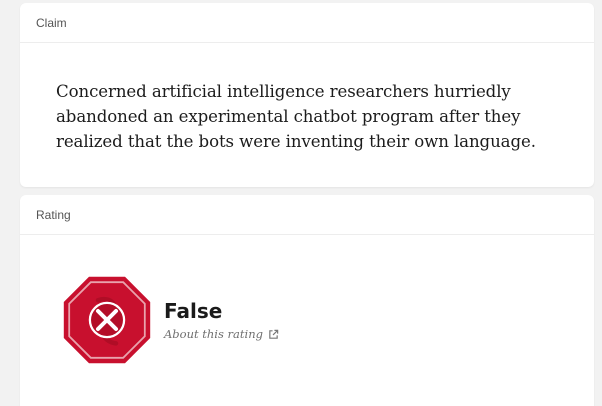 Image resolution: width=602 pixels, height=406 pixels. I want to click on false-rating-stop-sign-icon, so click(107, 320).